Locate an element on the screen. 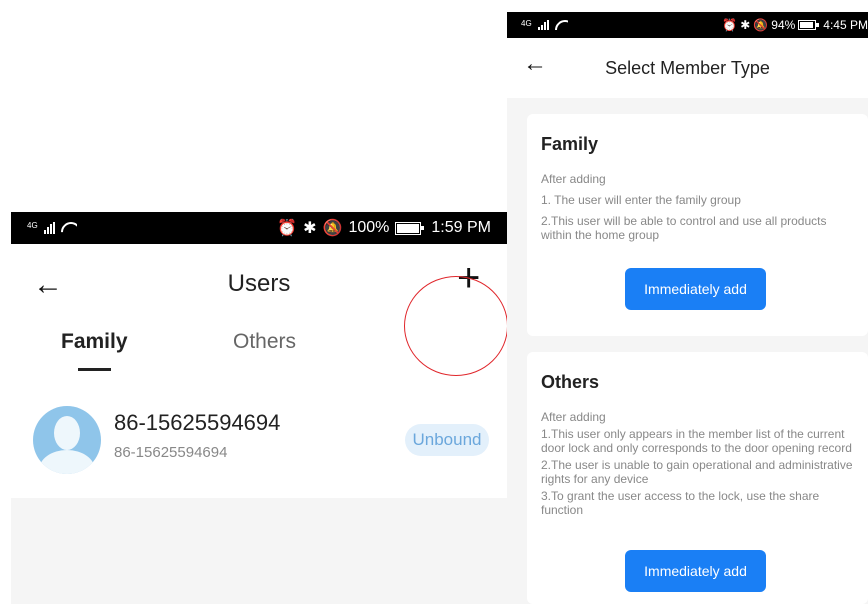  app-bar: ← Users + is located at coordinates (259, 310).